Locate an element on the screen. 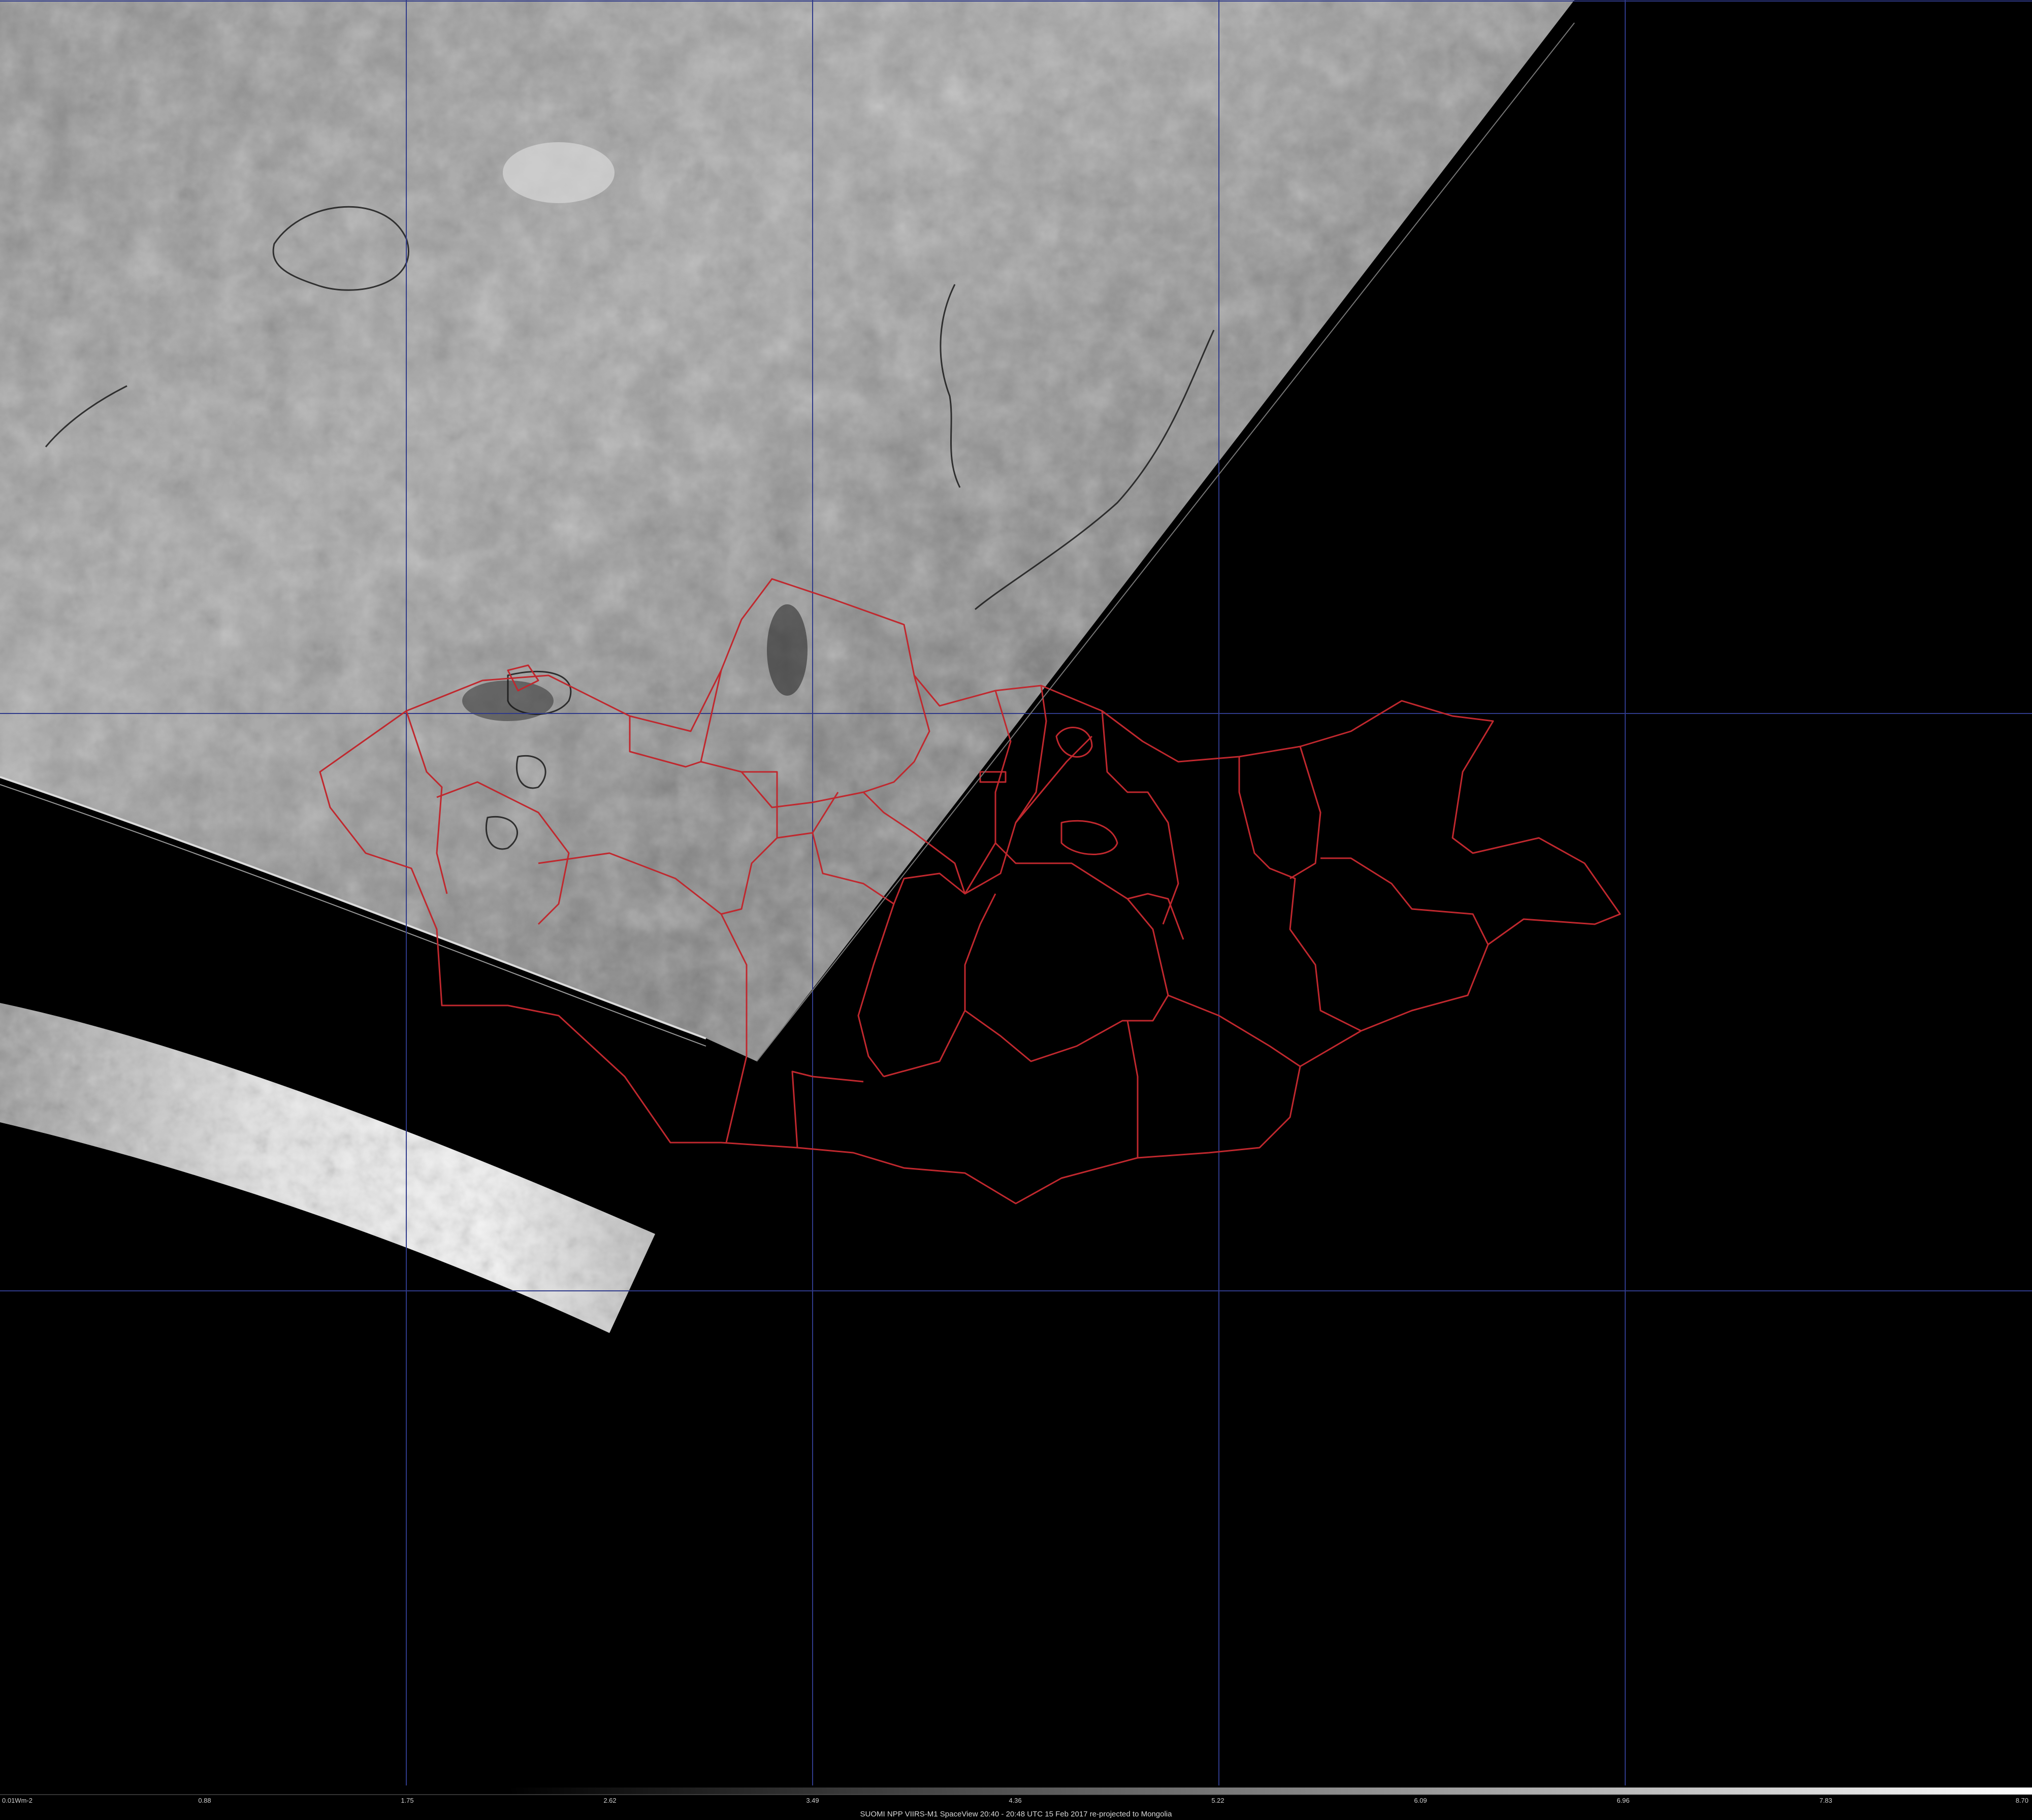 This screenshot has width=2032, height=1820. colorbar-tick-label: 8.70 is located at coordinates (2021, 1801).